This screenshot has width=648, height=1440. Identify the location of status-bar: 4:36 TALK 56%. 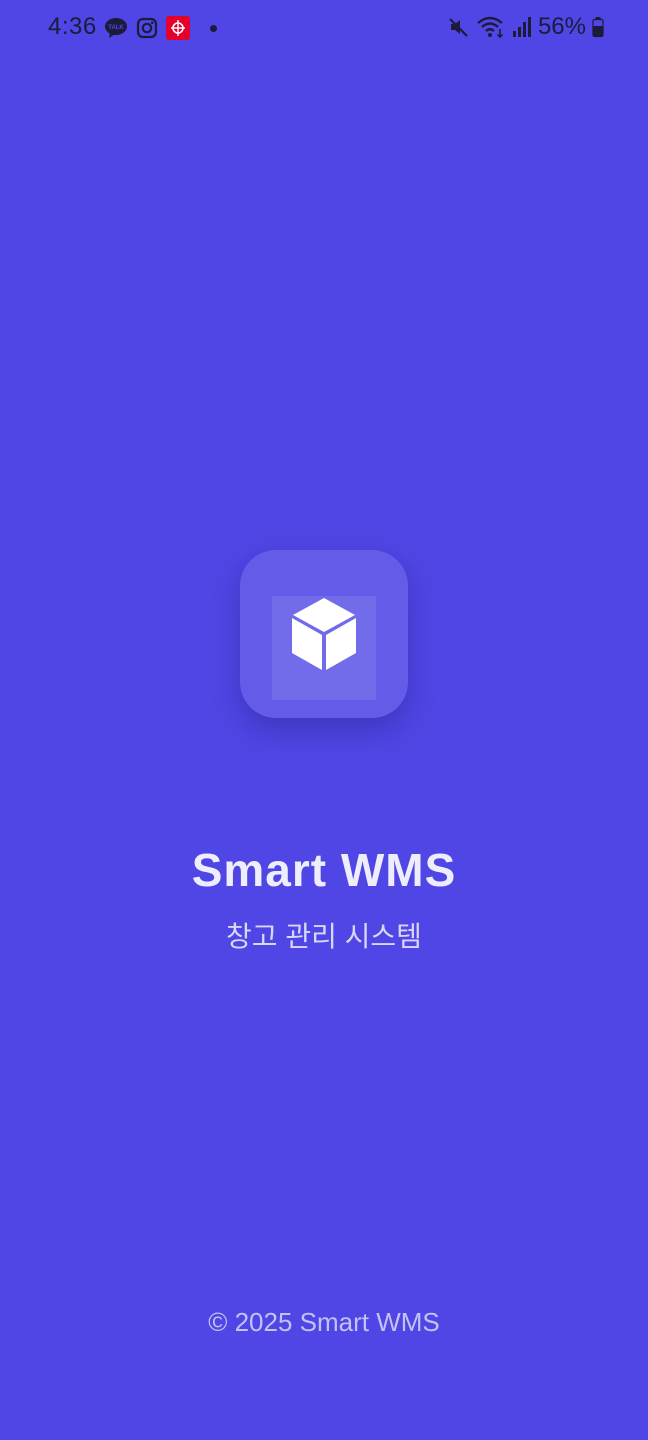
(324, 28).